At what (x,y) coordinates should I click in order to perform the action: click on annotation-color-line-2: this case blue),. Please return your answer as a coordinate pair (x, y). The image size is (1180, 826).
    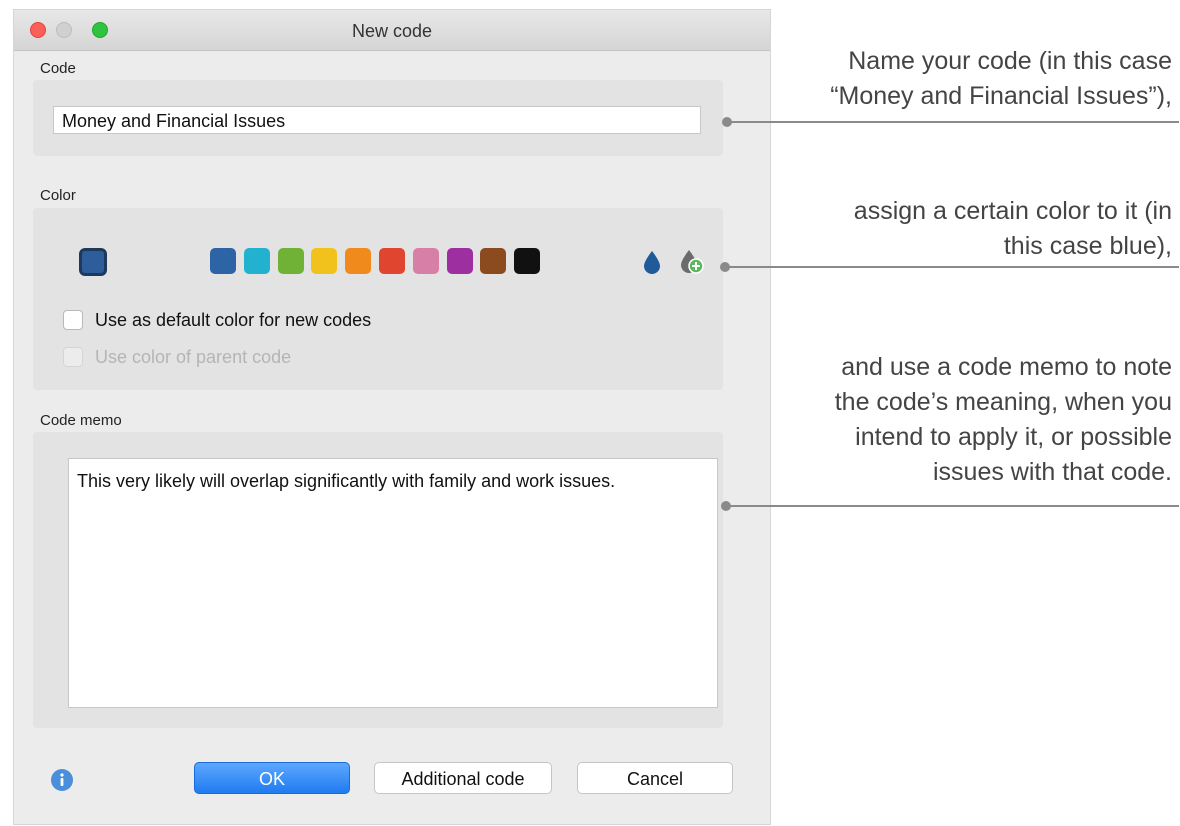
    Looking at the image, I should click on (1087, 246).